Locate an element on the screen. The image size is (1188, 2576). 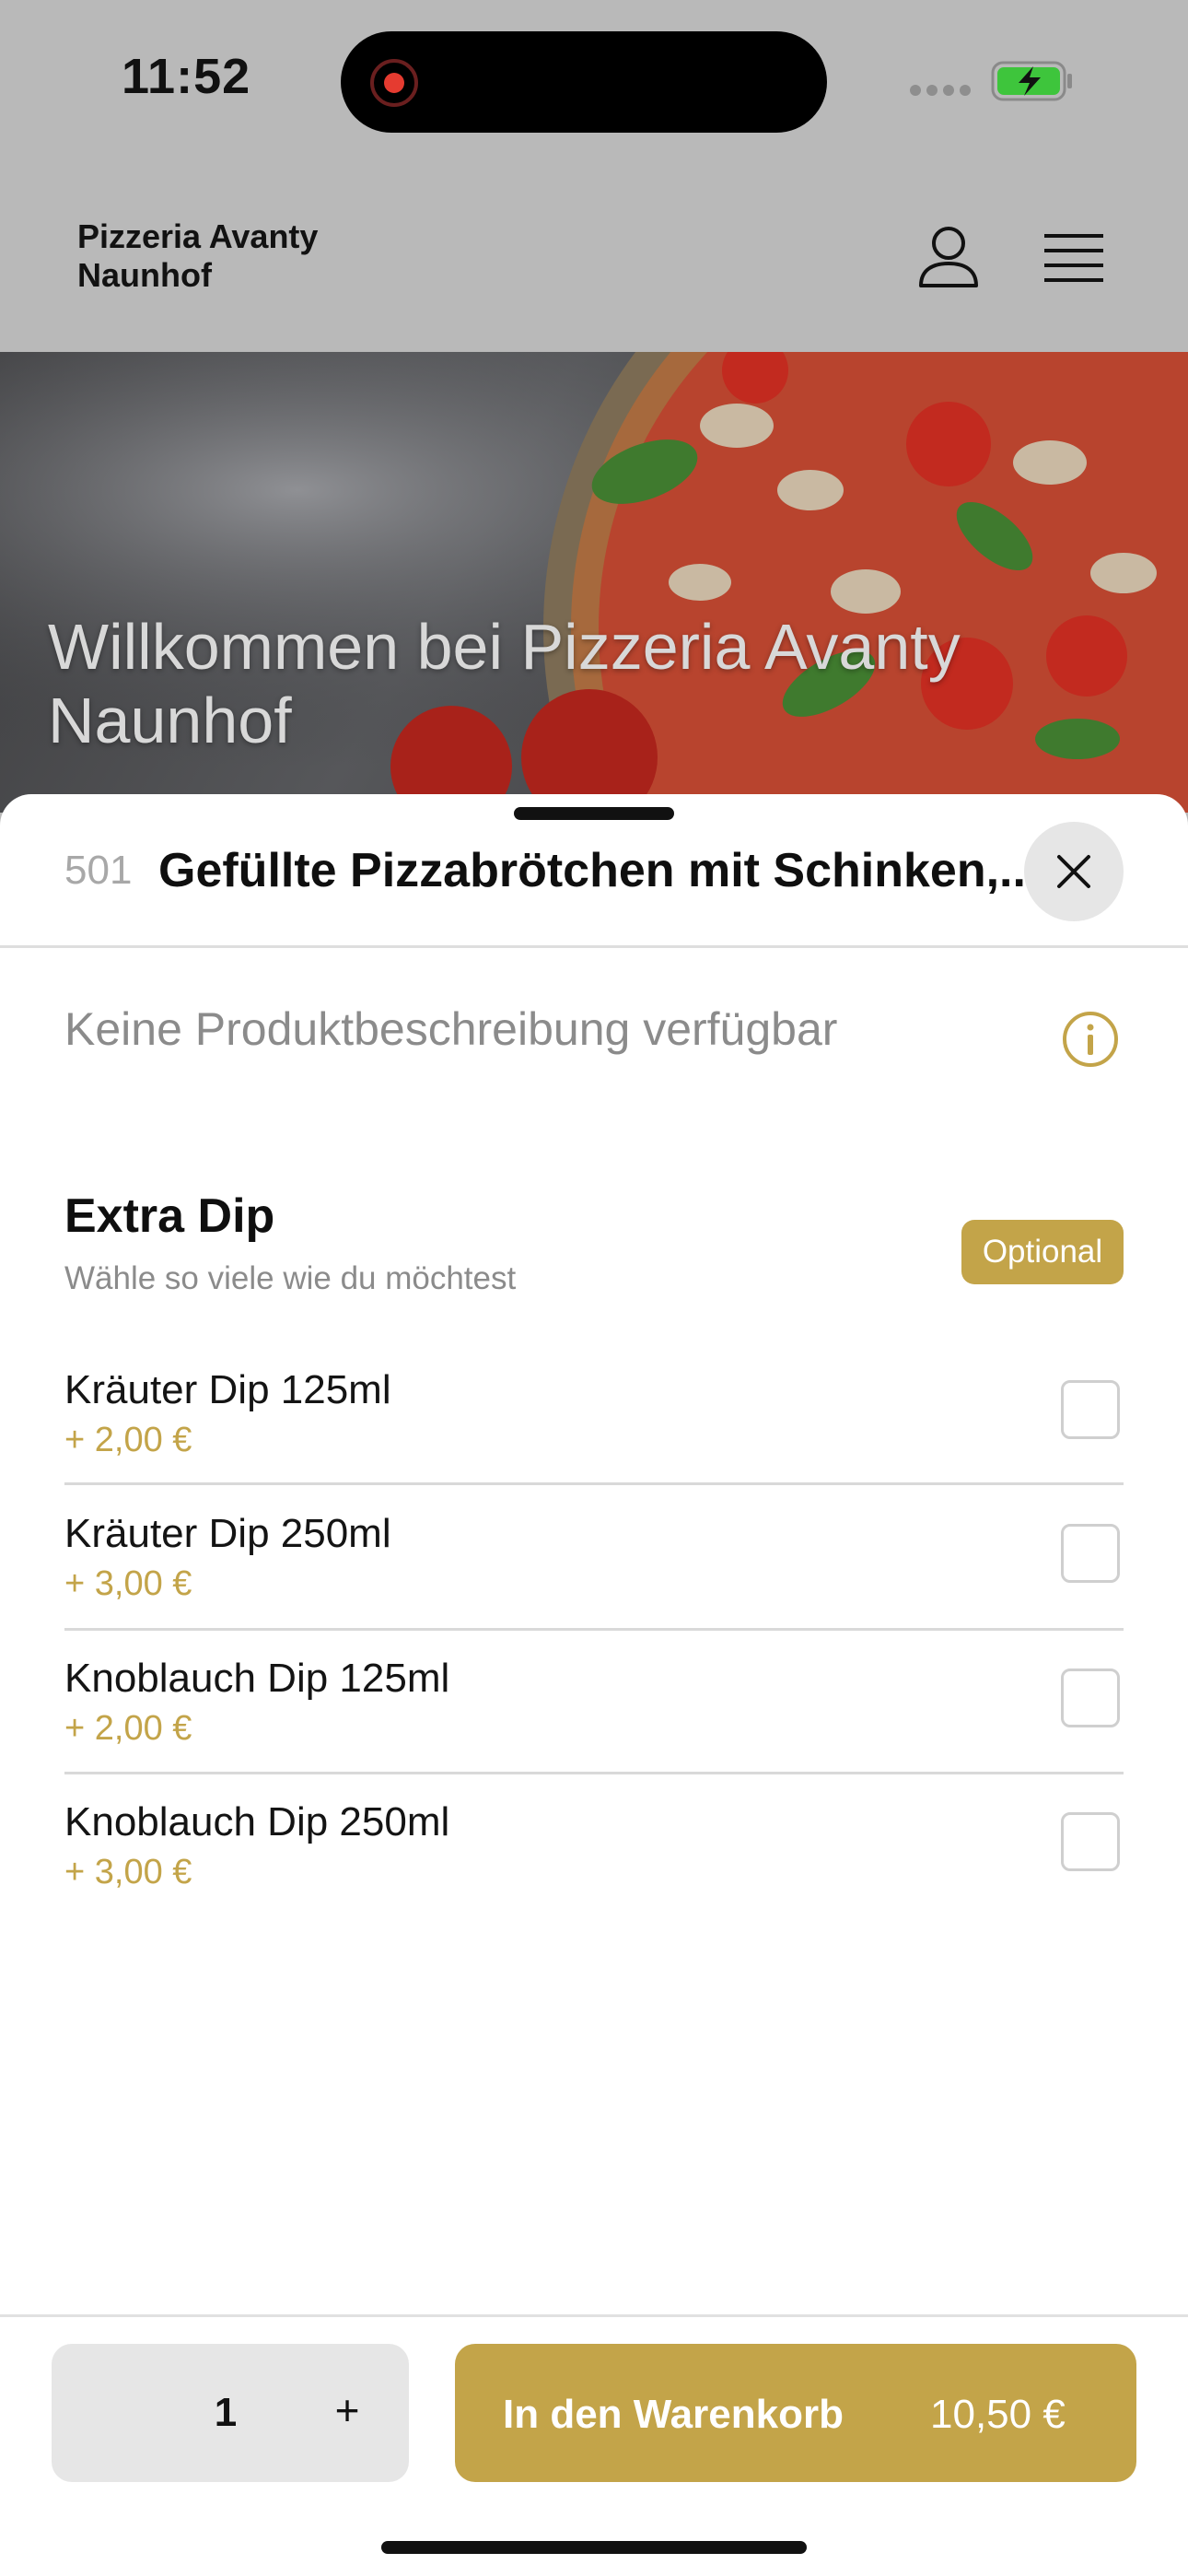
optional-badge: Optional is located at coordinates (1042, 1252).